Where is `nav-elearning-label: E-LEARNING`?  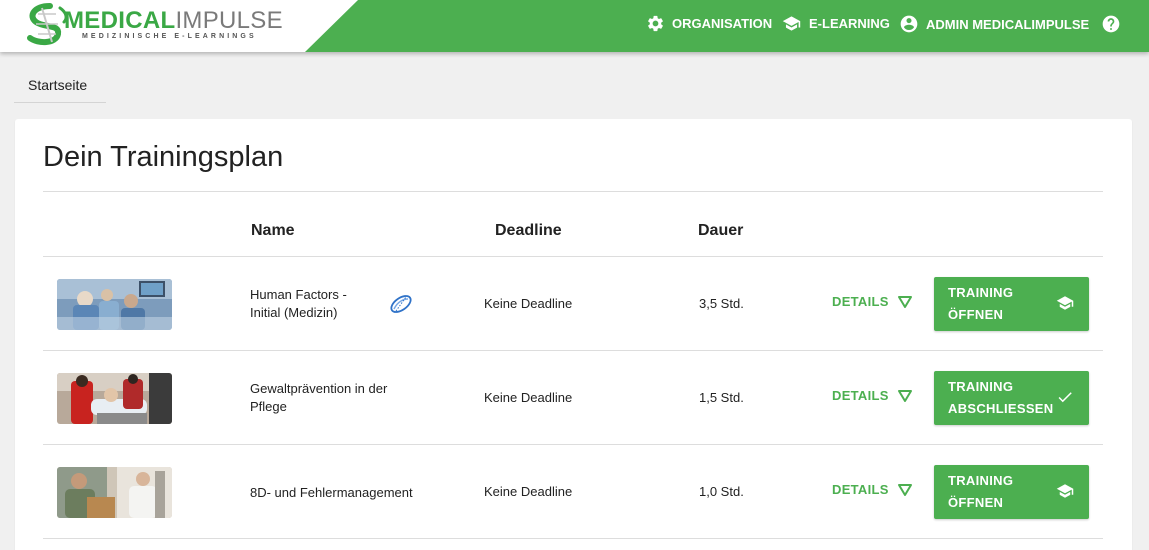 nav-elearning-label: E-LEARNING is located at coordinates (849, 23).